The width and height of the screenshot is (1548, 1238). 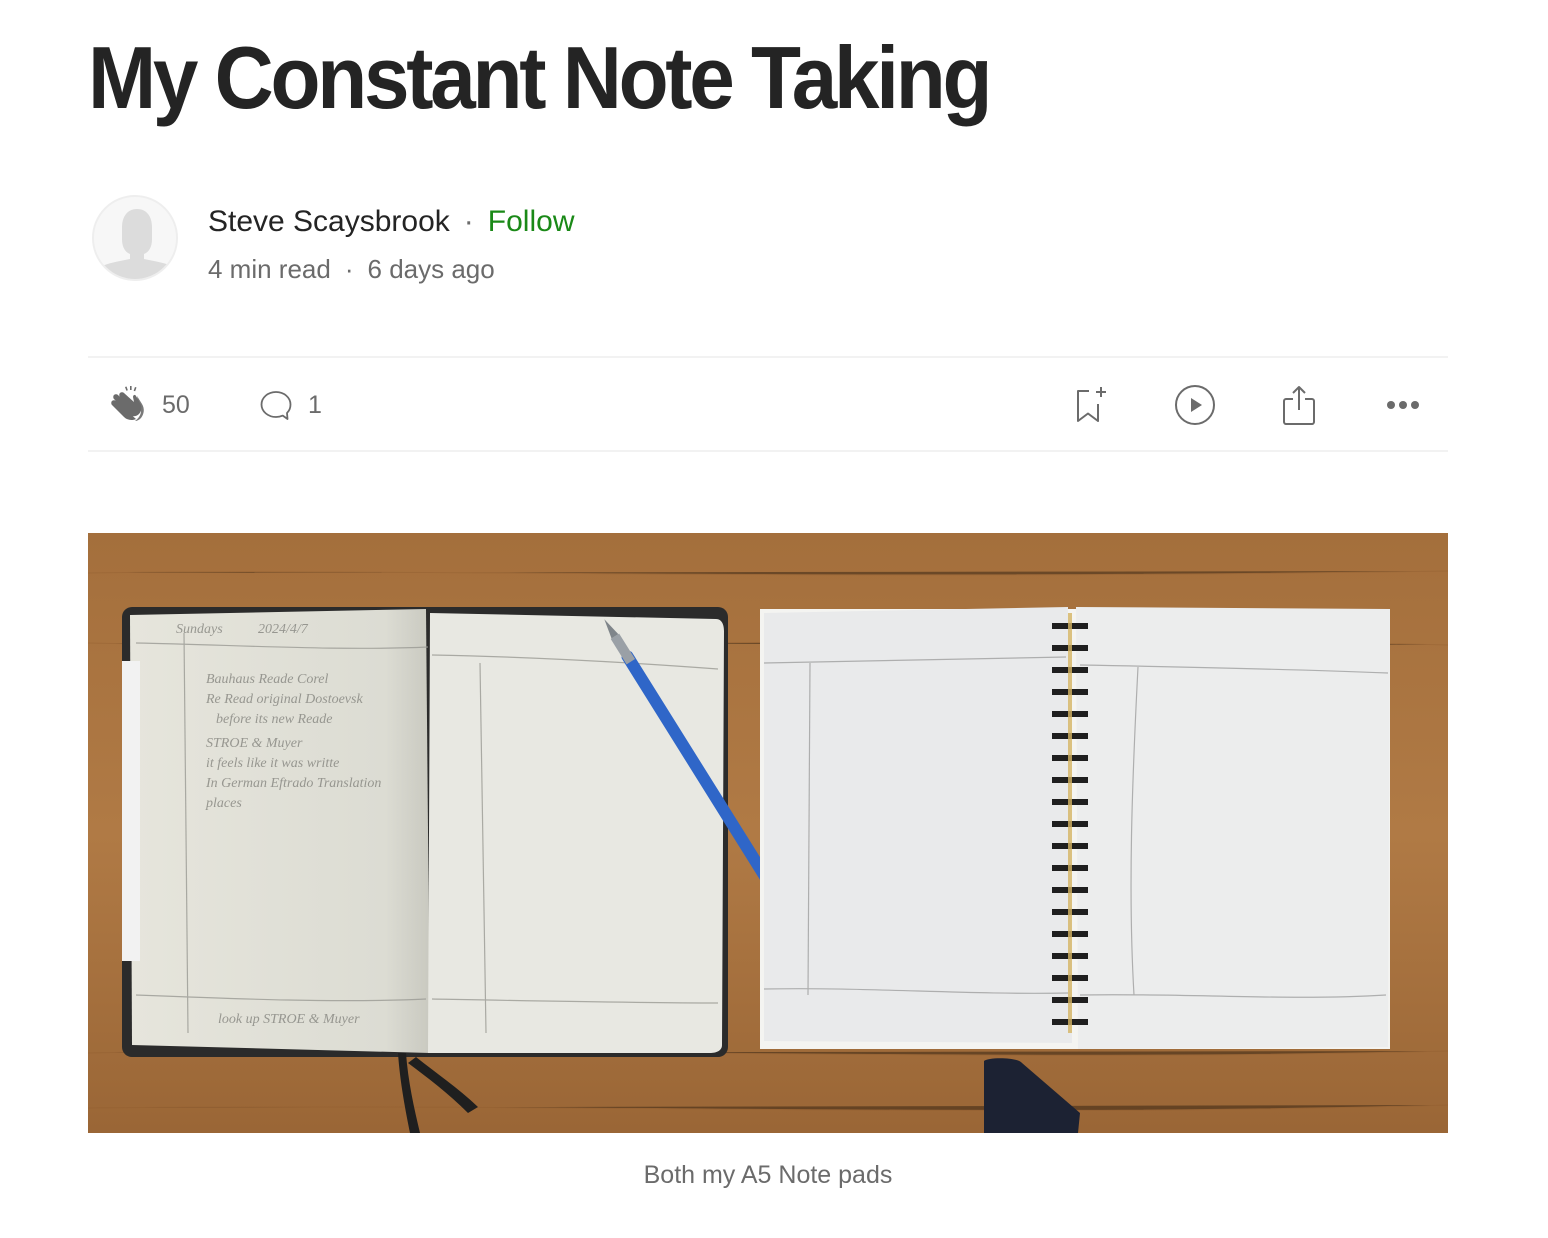 What do you see at coordinates (293, 783) in the screenshot?
I see `svg-text: In German Eftrado Translation` at bounding box center [293, 783].